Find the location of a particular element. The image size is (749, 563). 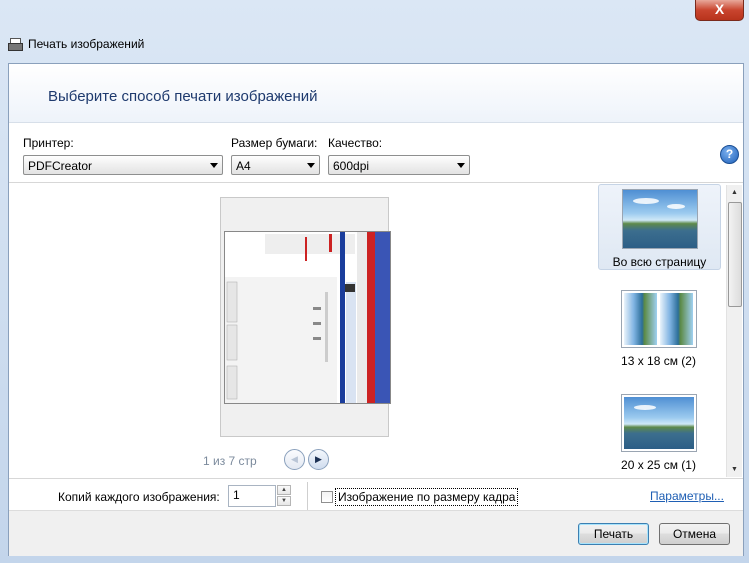

paper-size-select: A4 is located at coordinates (275, 165).